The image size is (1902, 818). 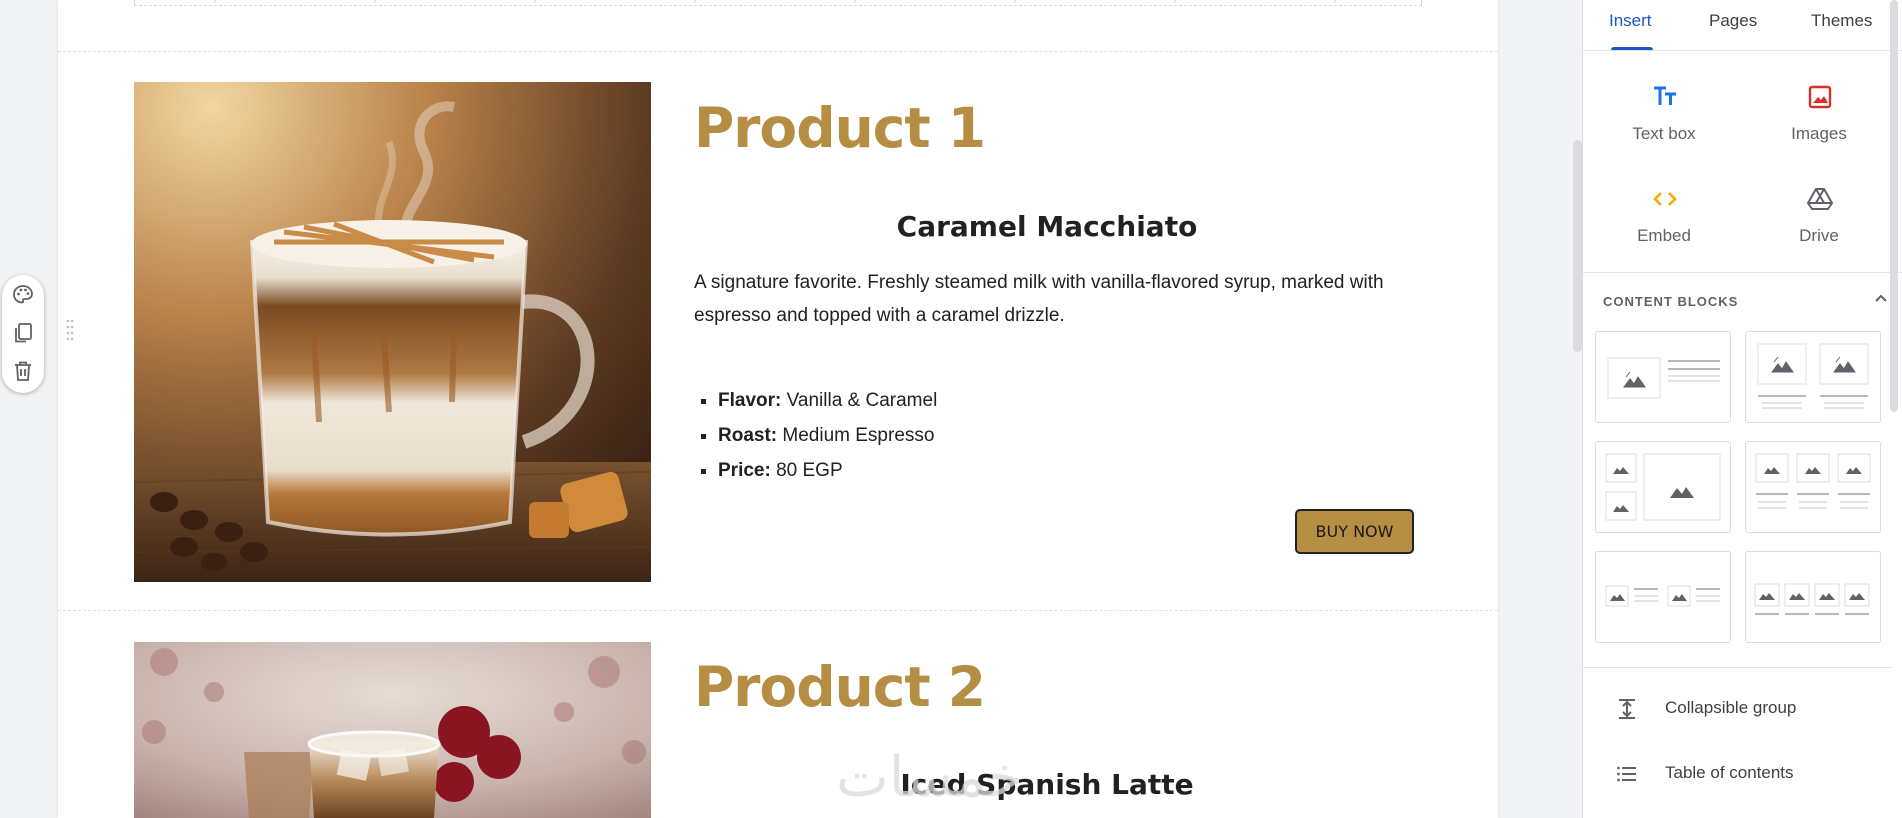 I want to click on insert-embed: Embed, so click(x=1664, y=225).